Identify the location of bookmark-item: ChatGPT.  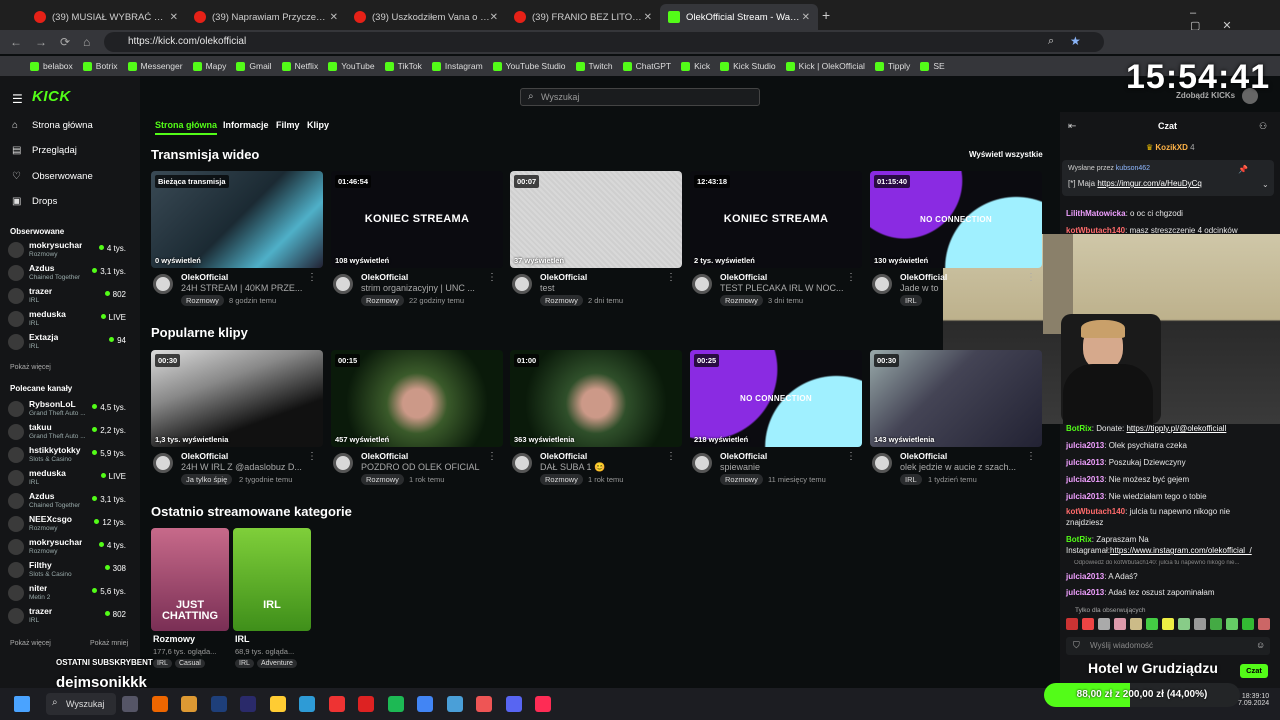
(646, 66).